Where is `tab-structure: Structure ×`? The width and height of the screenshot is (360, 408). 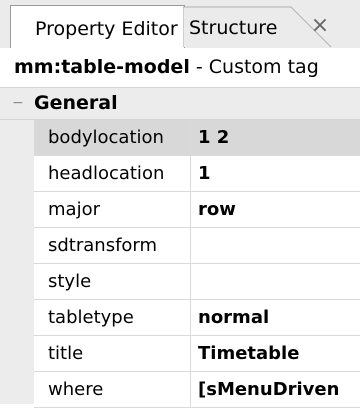
tab-structure: Structure × is located at coordinates (271, 26).